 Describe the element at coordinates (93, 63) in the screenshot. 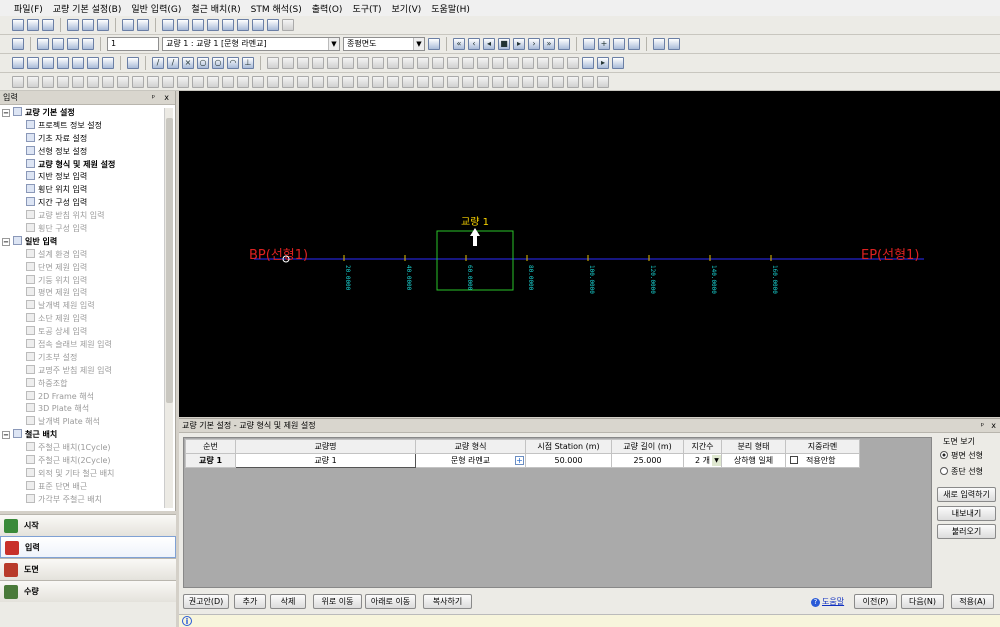

I see `zoom-realtime-icon` at that location.